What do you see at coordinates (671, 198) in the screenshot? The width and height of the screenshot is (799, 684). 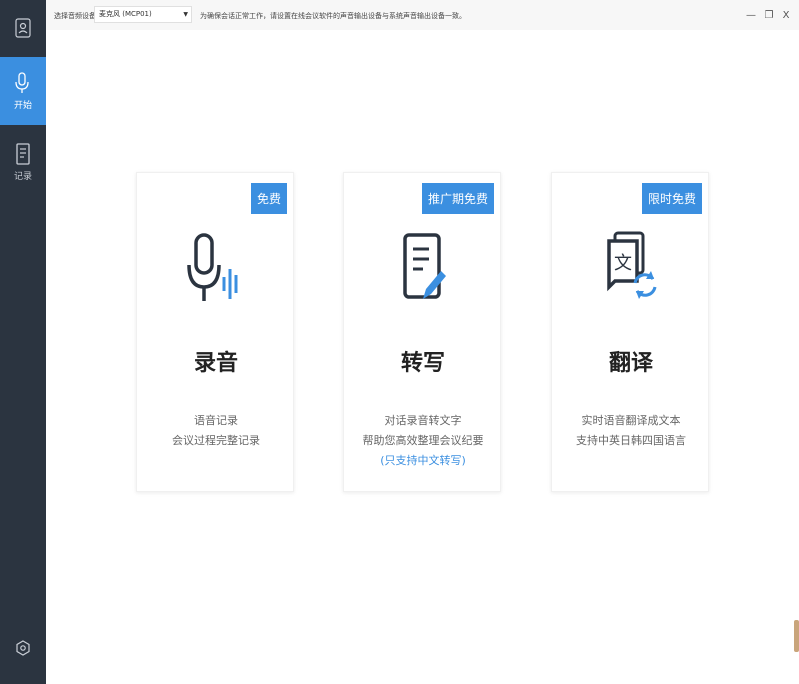 I see `card-badge: 限时免费` at bounding box center [671, 198].